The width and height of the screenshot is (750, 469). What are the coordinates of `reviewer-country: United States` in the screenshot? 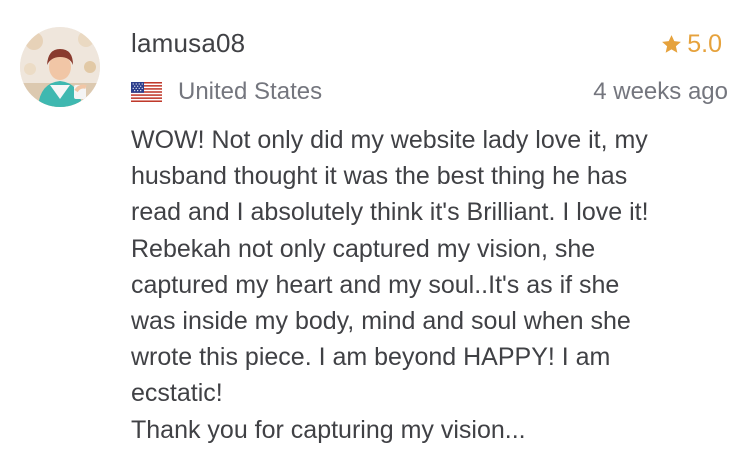 It's located at (226, 92).